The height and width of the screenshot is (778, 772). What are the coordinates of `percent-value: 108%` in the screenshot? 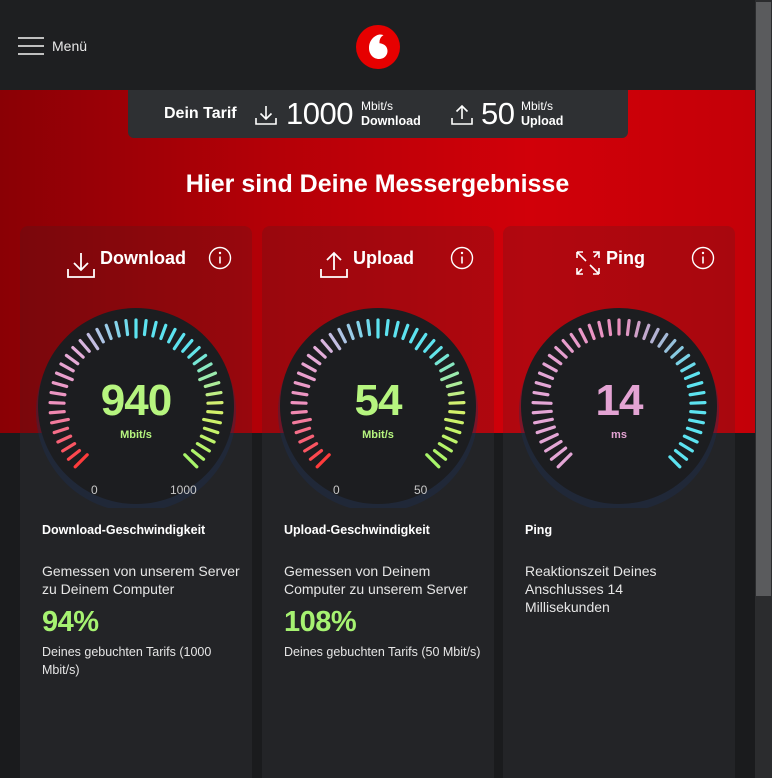 It's located at (320, 622).